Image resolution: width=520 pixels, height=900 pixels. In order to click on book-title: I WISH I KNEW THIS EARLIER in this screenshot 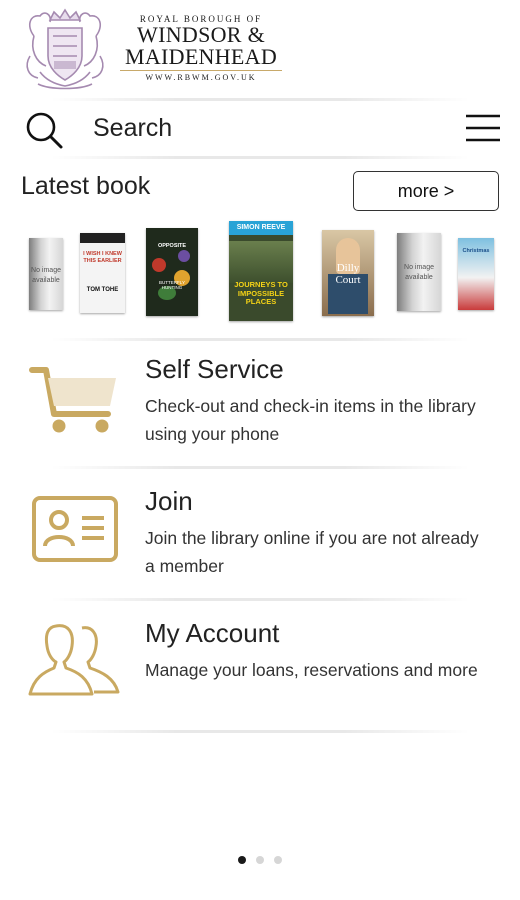, I will do `click(102, 257)`.